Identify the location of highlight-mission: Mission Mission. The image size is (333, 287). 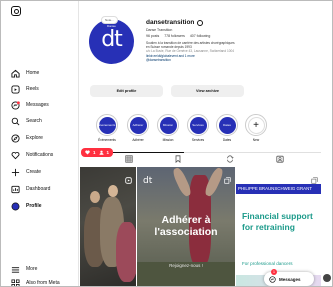
(168, 128).